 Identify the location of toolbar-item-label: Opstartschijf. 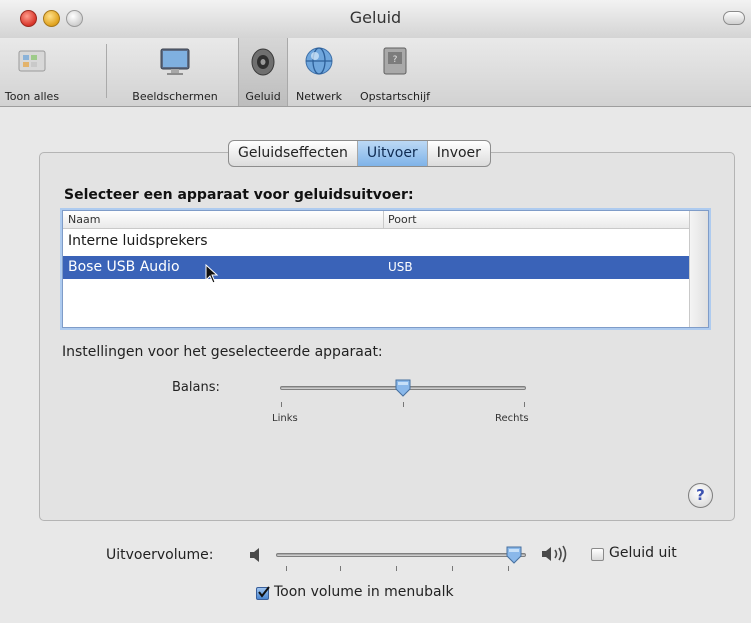
(395, 96).